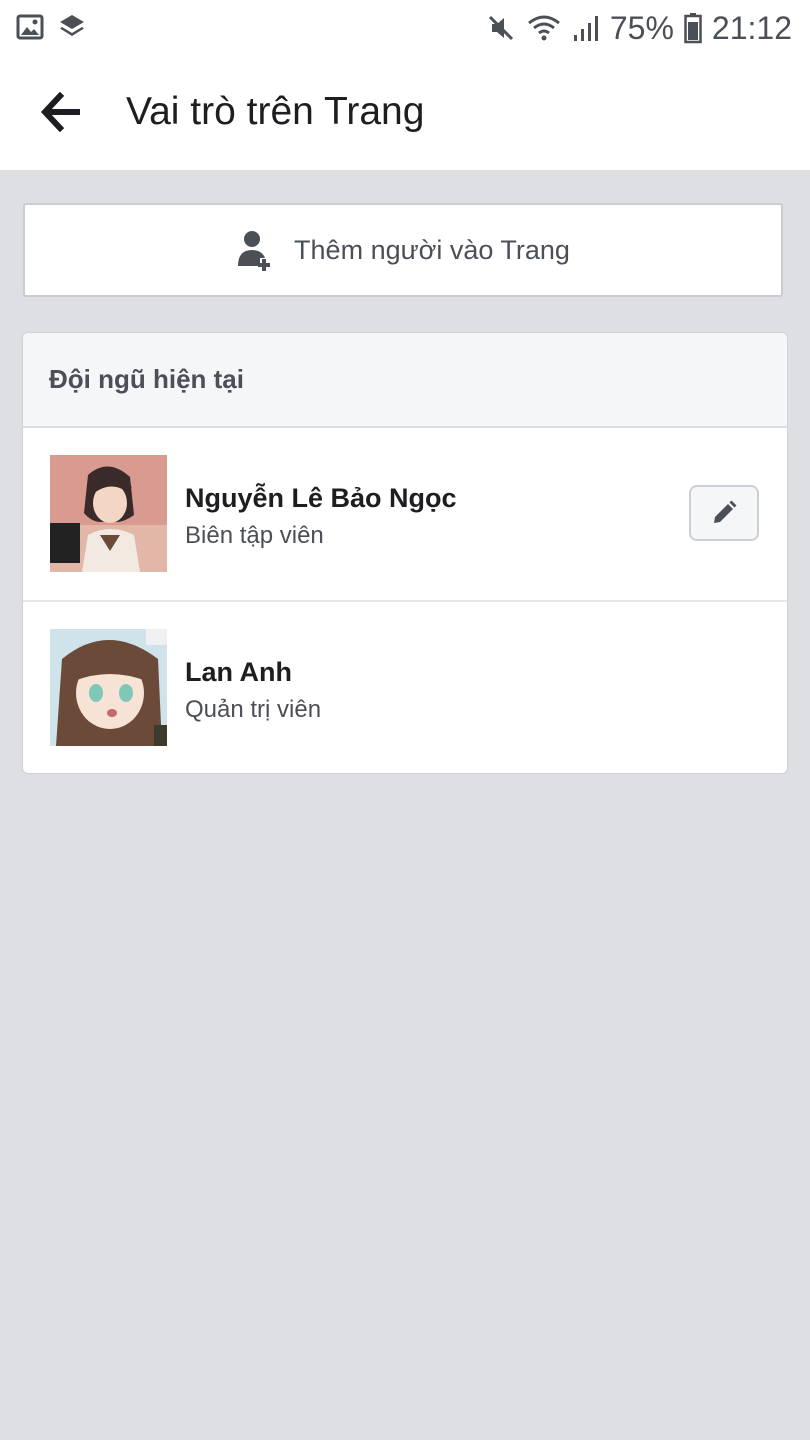  I want to click on image-icon, so click(30, 27).